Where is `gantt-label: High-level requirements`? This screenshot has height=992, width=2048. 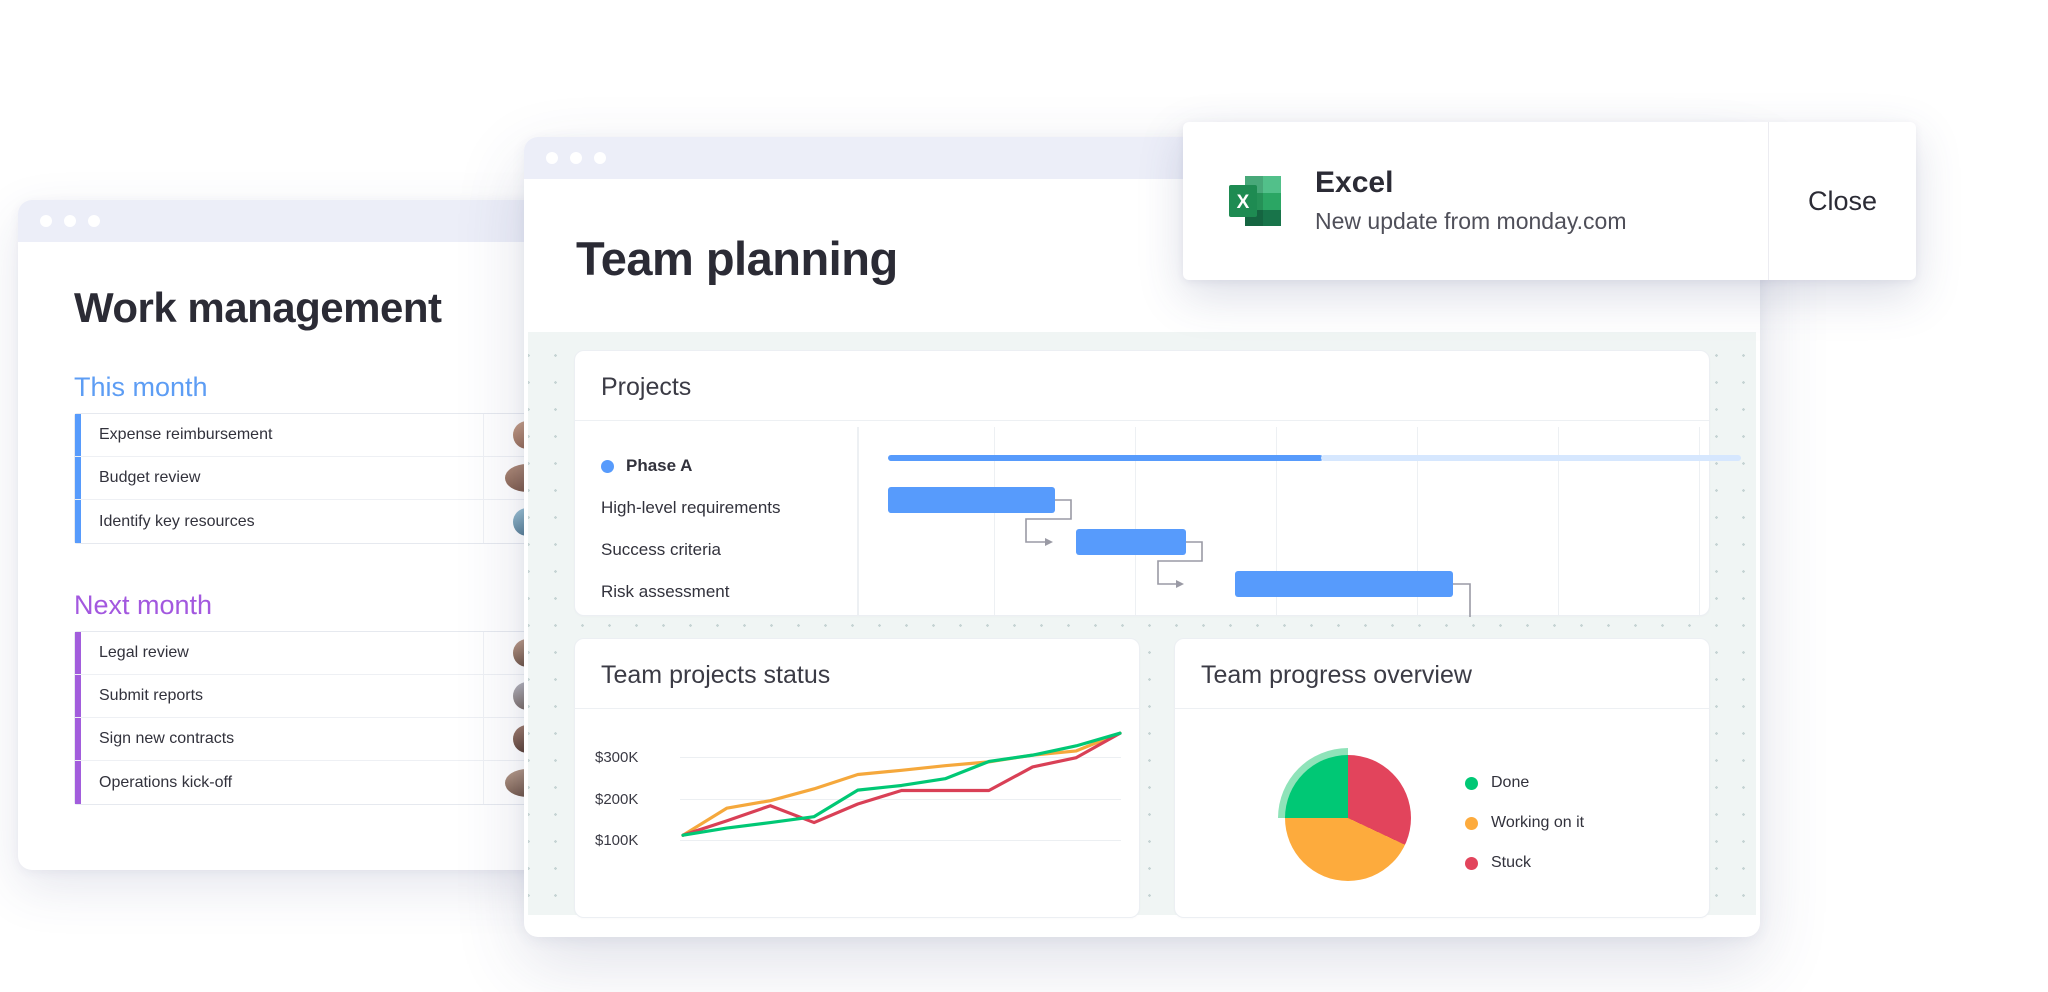
gantt-label: High-level requirements is located at coordinates (691, 507).